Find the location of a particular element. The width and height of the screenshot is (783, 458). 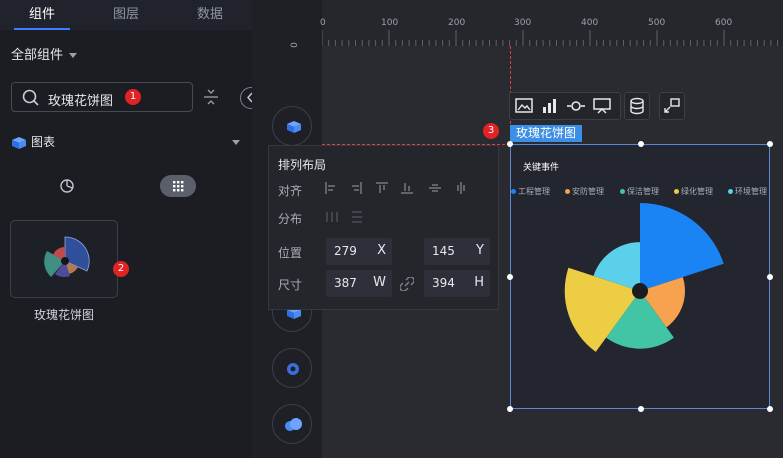

panel-tabs: 组件 图层 数据 is located at coordinates (126, 15).